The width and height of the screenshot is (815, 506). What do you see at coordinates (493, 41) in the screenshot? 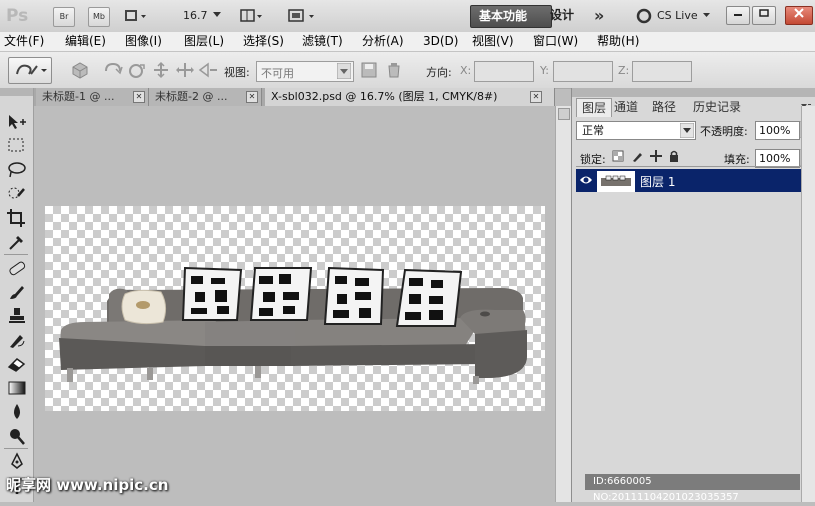
I see `menu-view: 视图(V)` at bounding box center [493, 41].